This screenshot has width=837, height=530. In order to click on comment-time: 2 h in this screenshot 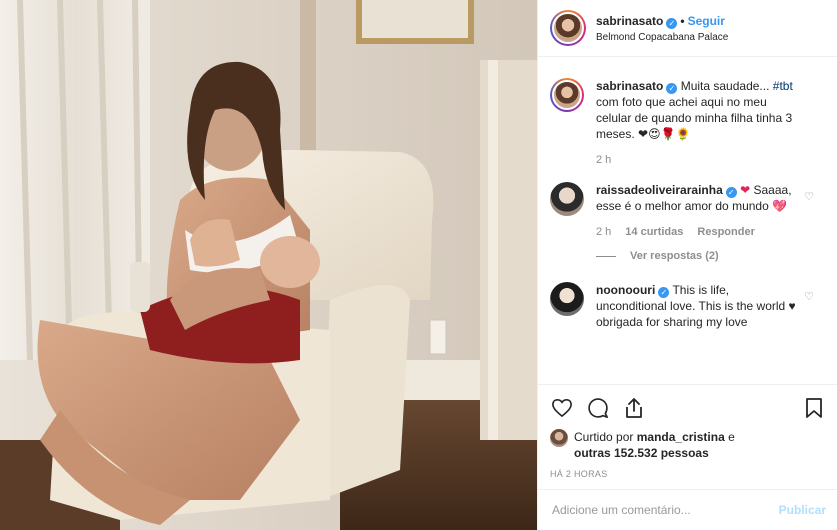, I will do `click(603, 232)`.